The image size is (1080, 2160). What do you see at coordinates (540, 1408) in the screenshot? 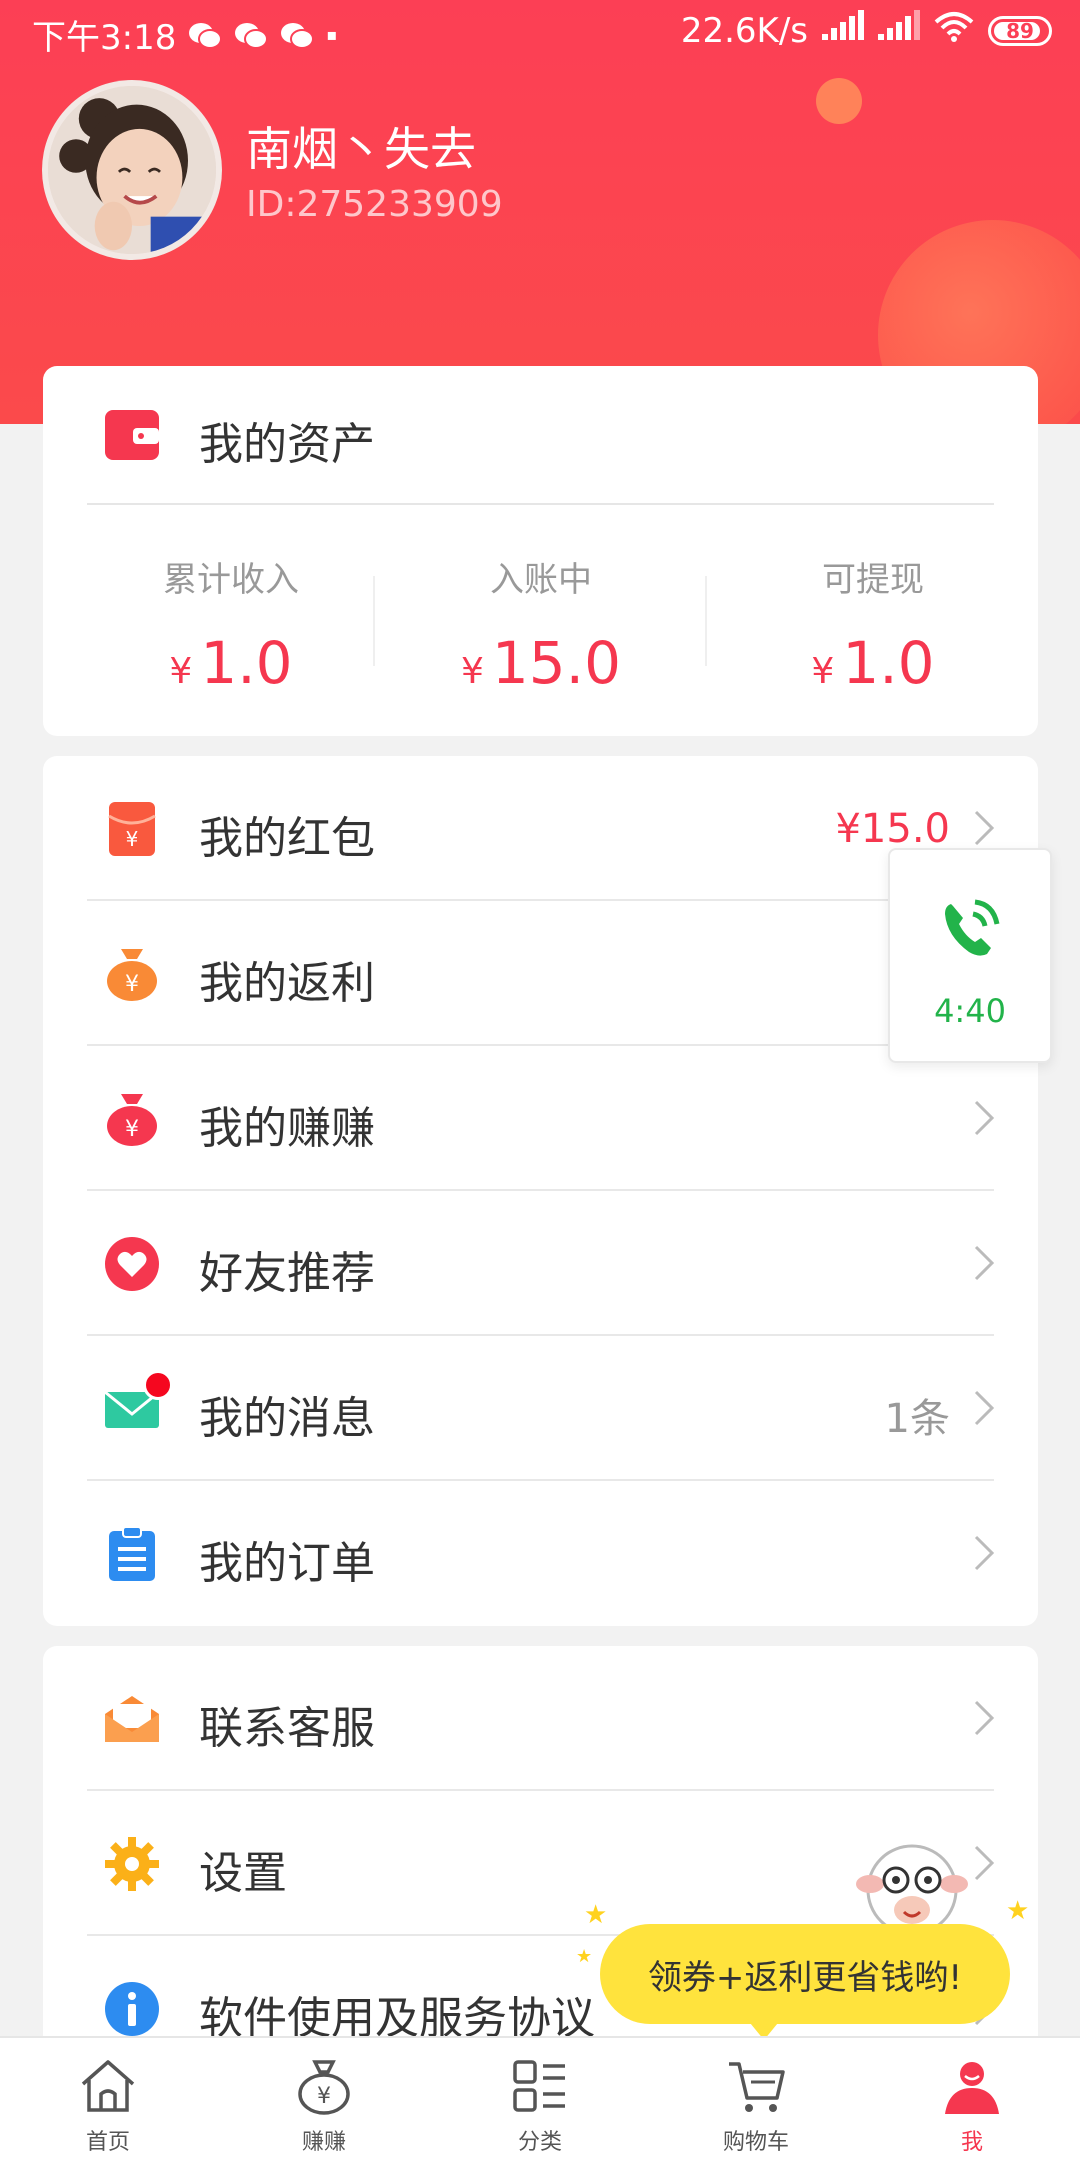
I see `menu-item-messages: 我的消息 1条` at bounding box center [540, 1408].